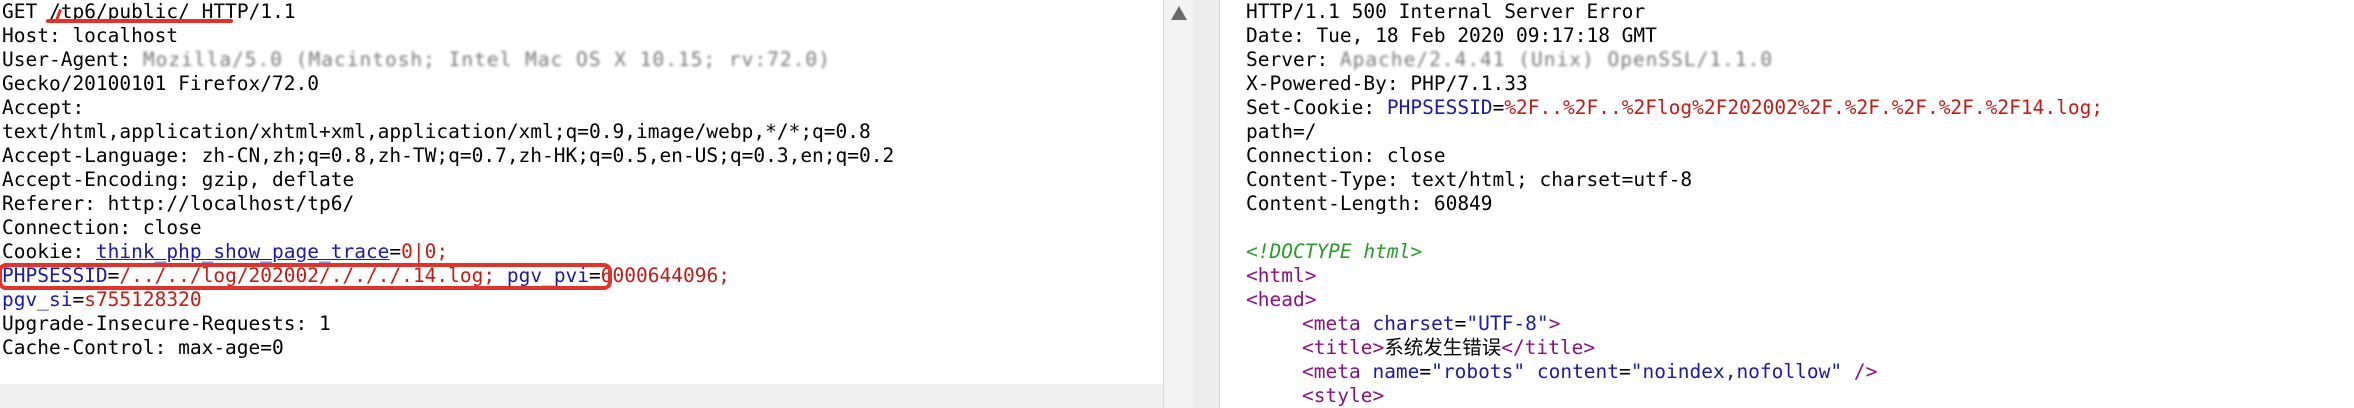 The height and width of the screenshot is (408, 2354). Describe the element at coordinates (306, 276) in the screenshot. I see `phpsessid-highlight-annotation` at that location.